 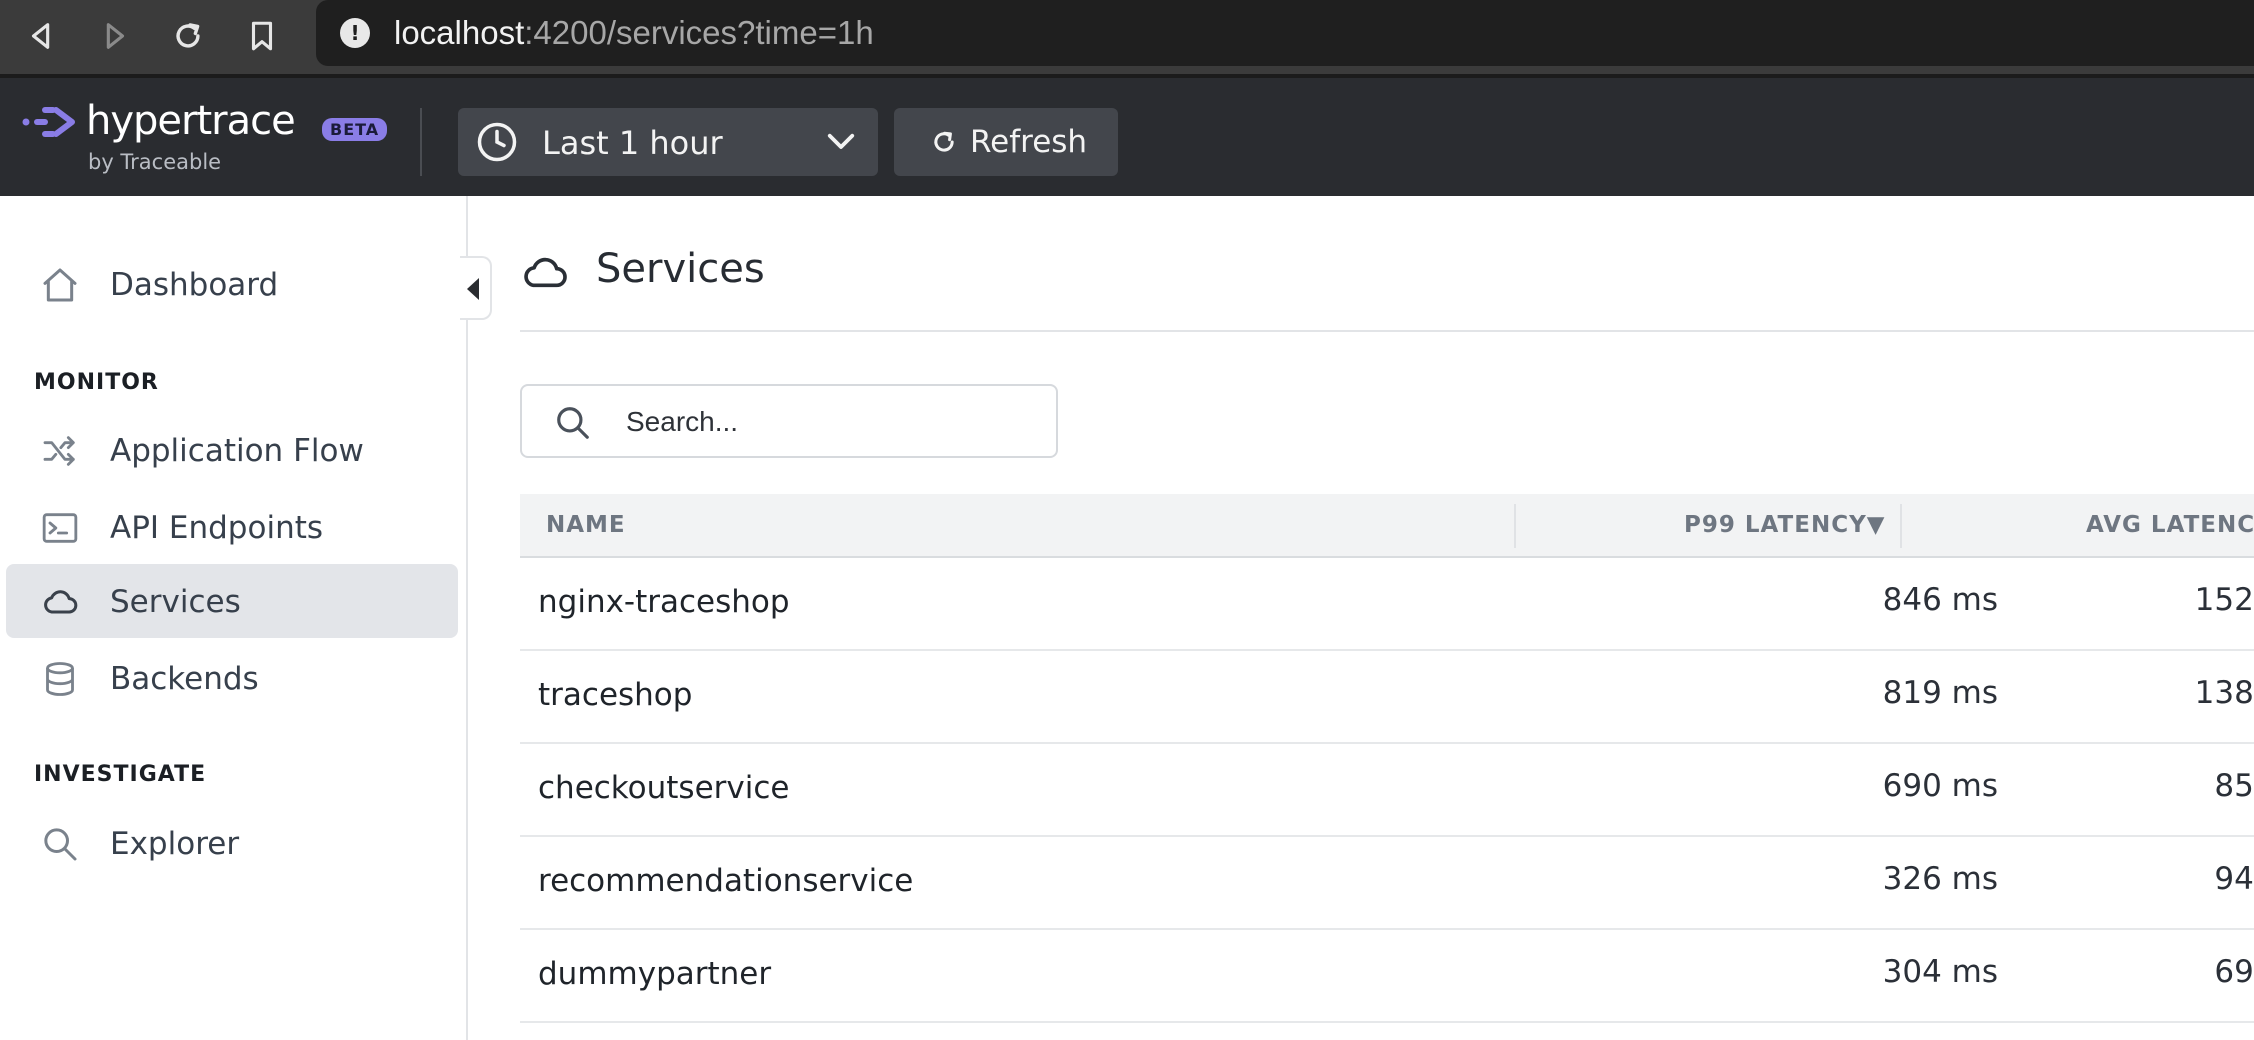 I want to click on forward-arrow-icon, so click(x=115, y=36).